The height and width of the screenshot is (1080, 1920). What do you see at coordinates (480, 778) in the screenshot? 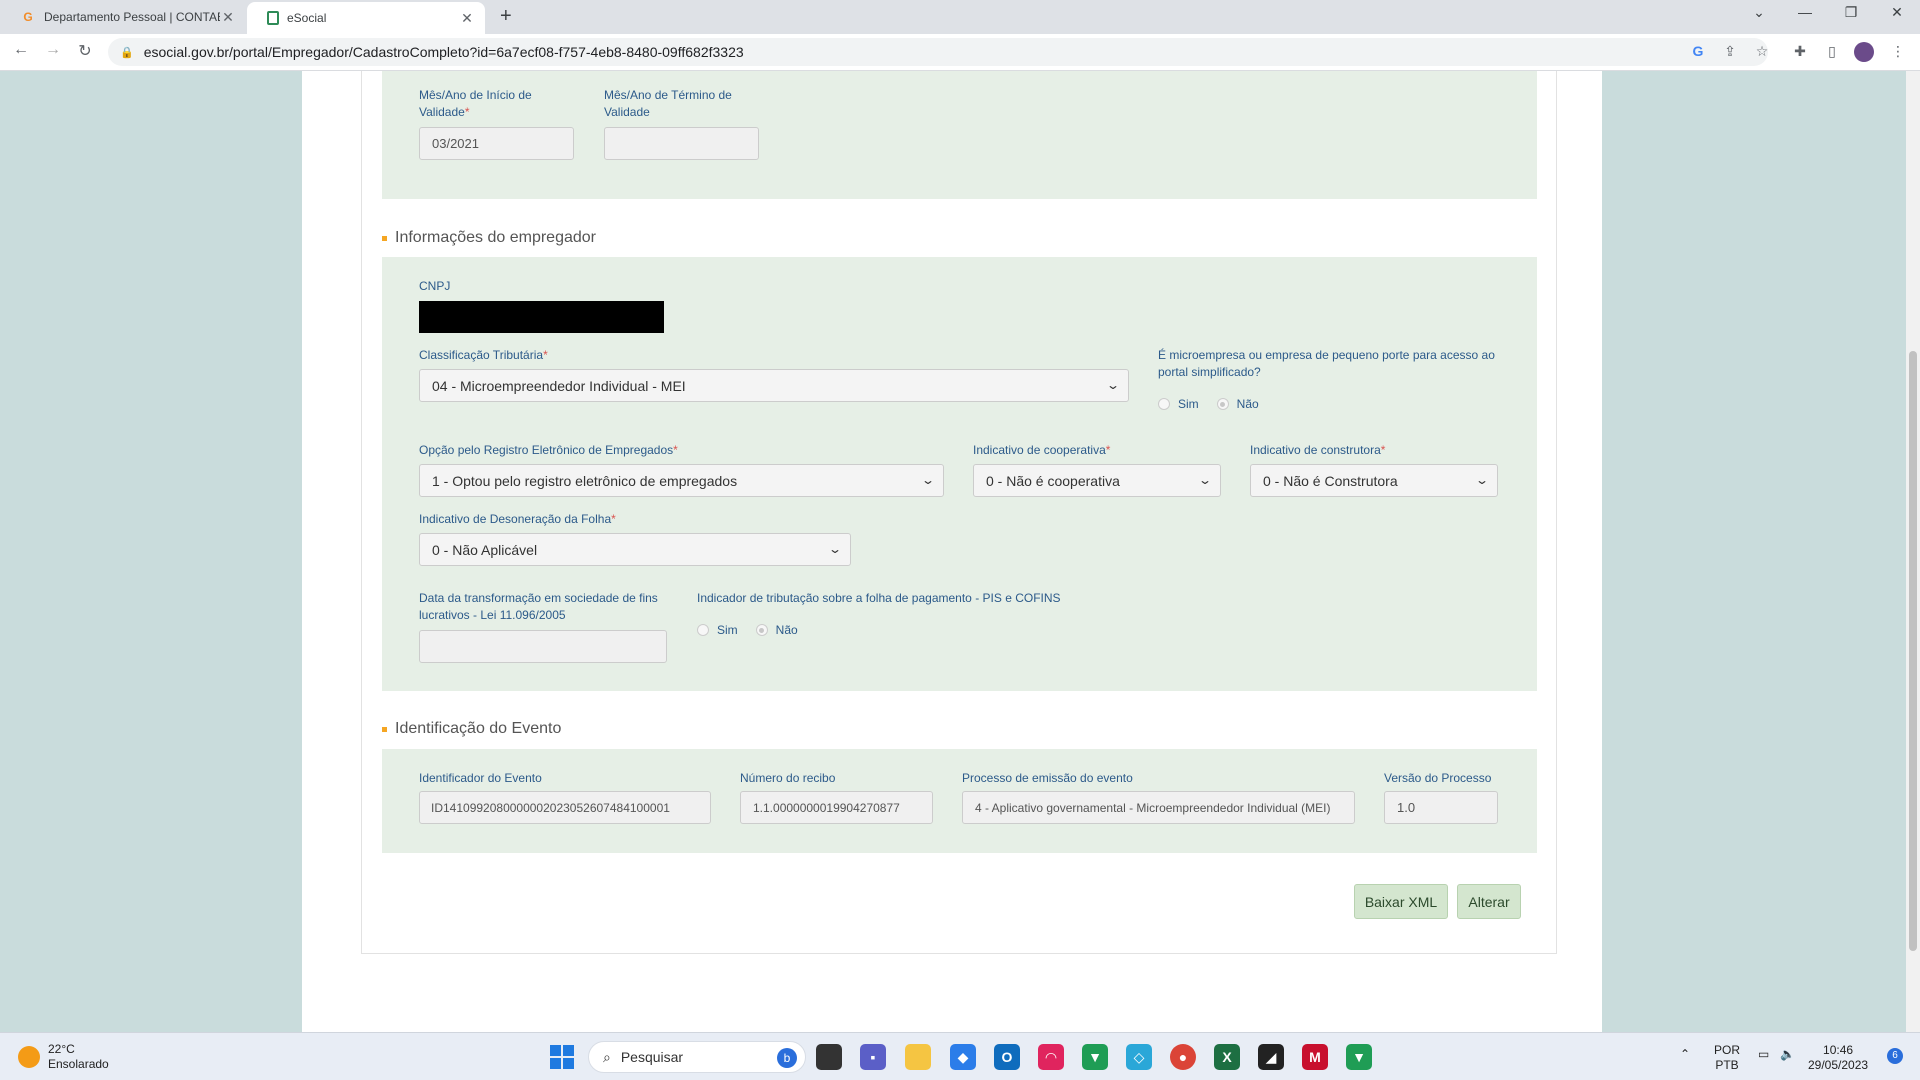
I see `identificador-label: Identificador do Evento` at bounding box center [480, 778].